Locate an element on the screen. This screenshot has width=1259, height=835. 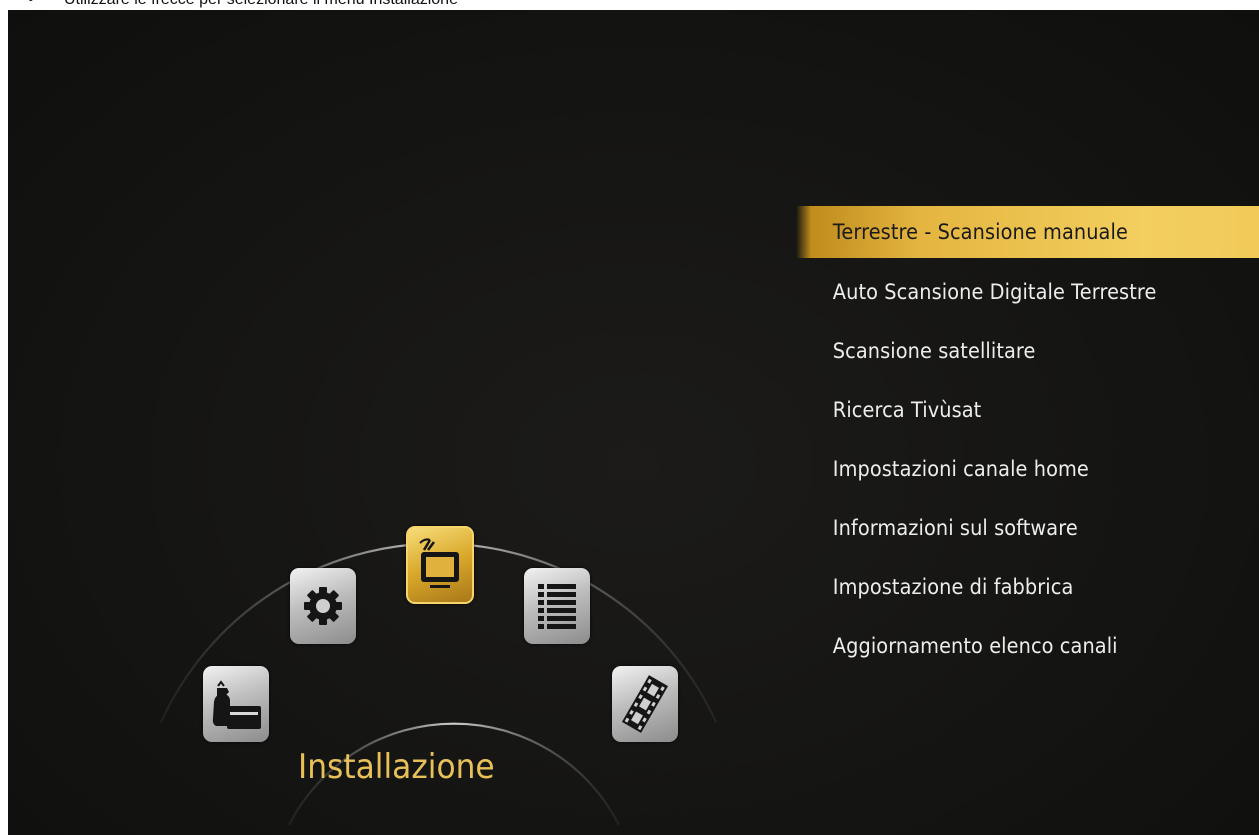
menu-item-home-channel-settings: Impostazioni canale home is located at coordinates (1009, 469).